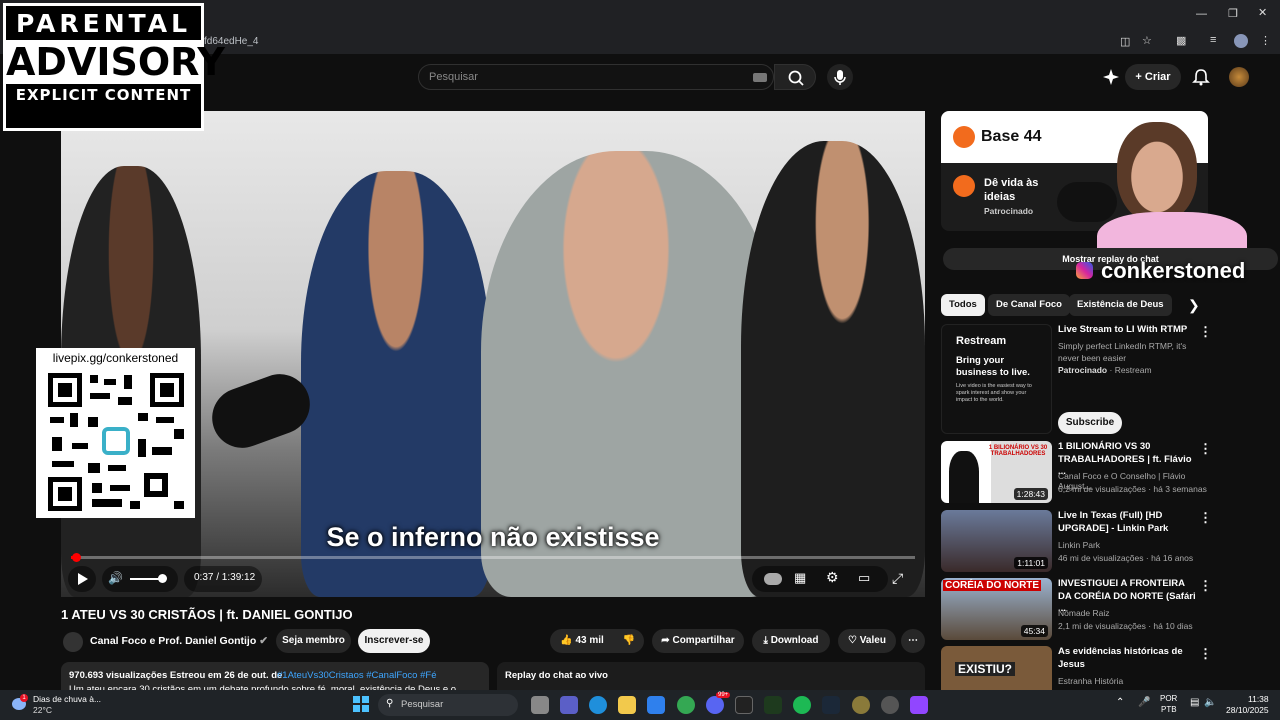 The image size is (1280, 720). Describe the element at coordinates (162, 578) in the screenshot. I see `volume-knob` at that location.